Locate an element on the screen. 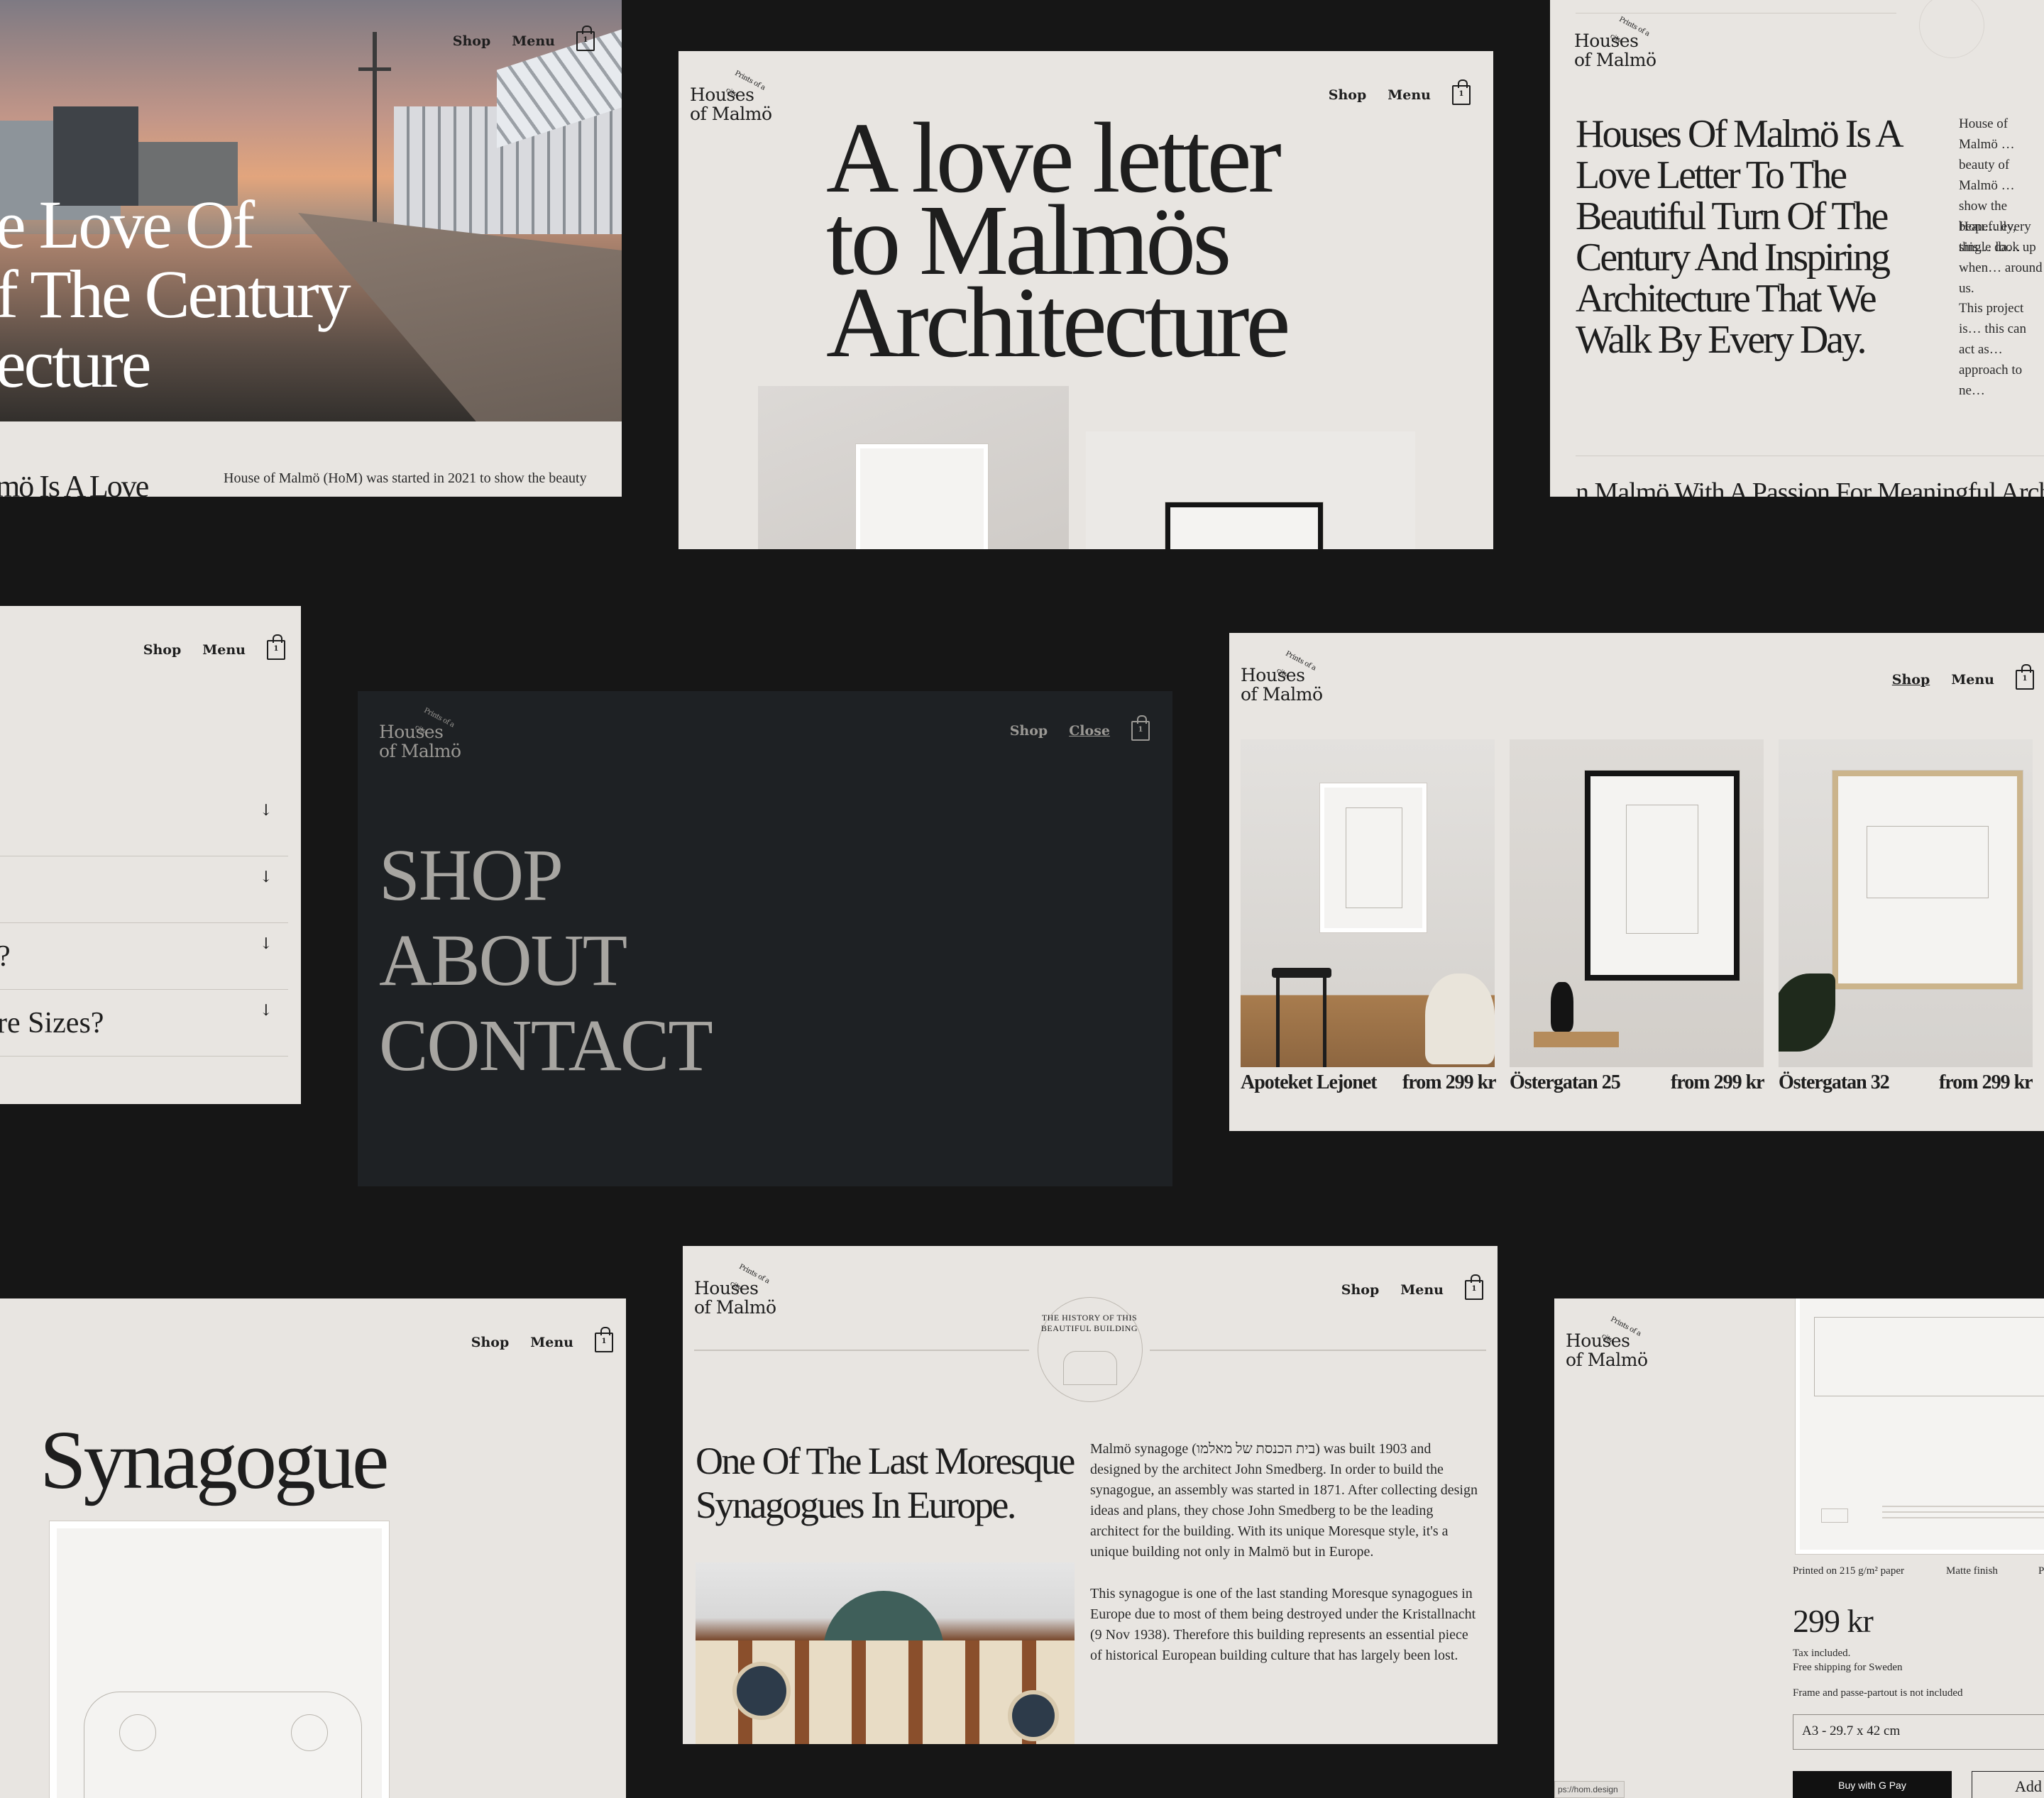  menu-item-contact: CONTACT is located at coordinates (546, 1045).